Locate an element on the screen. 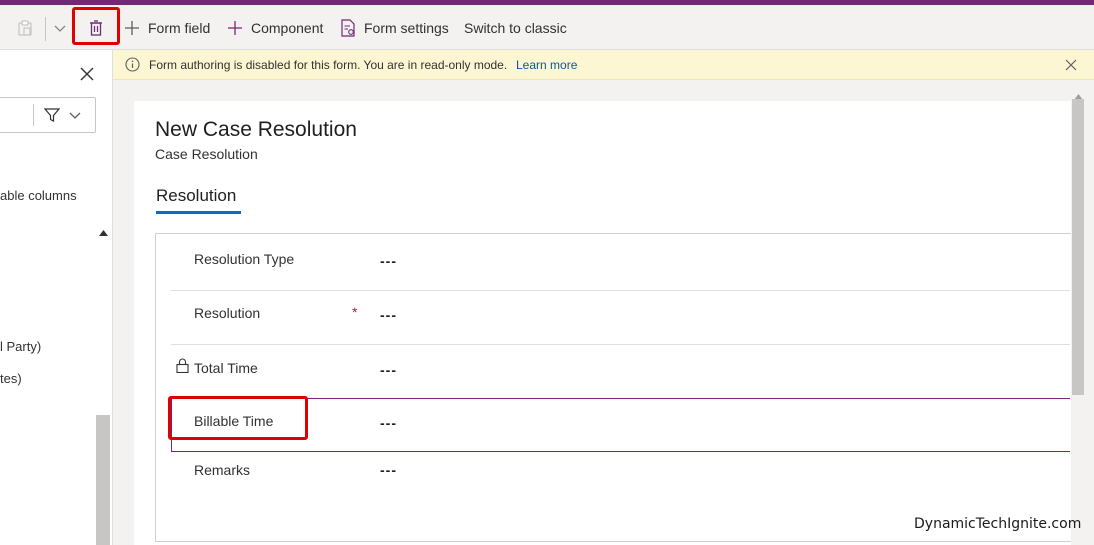 The image size is (1094, 545). side-text-party: l Party) is located at coordinates (20, 346).